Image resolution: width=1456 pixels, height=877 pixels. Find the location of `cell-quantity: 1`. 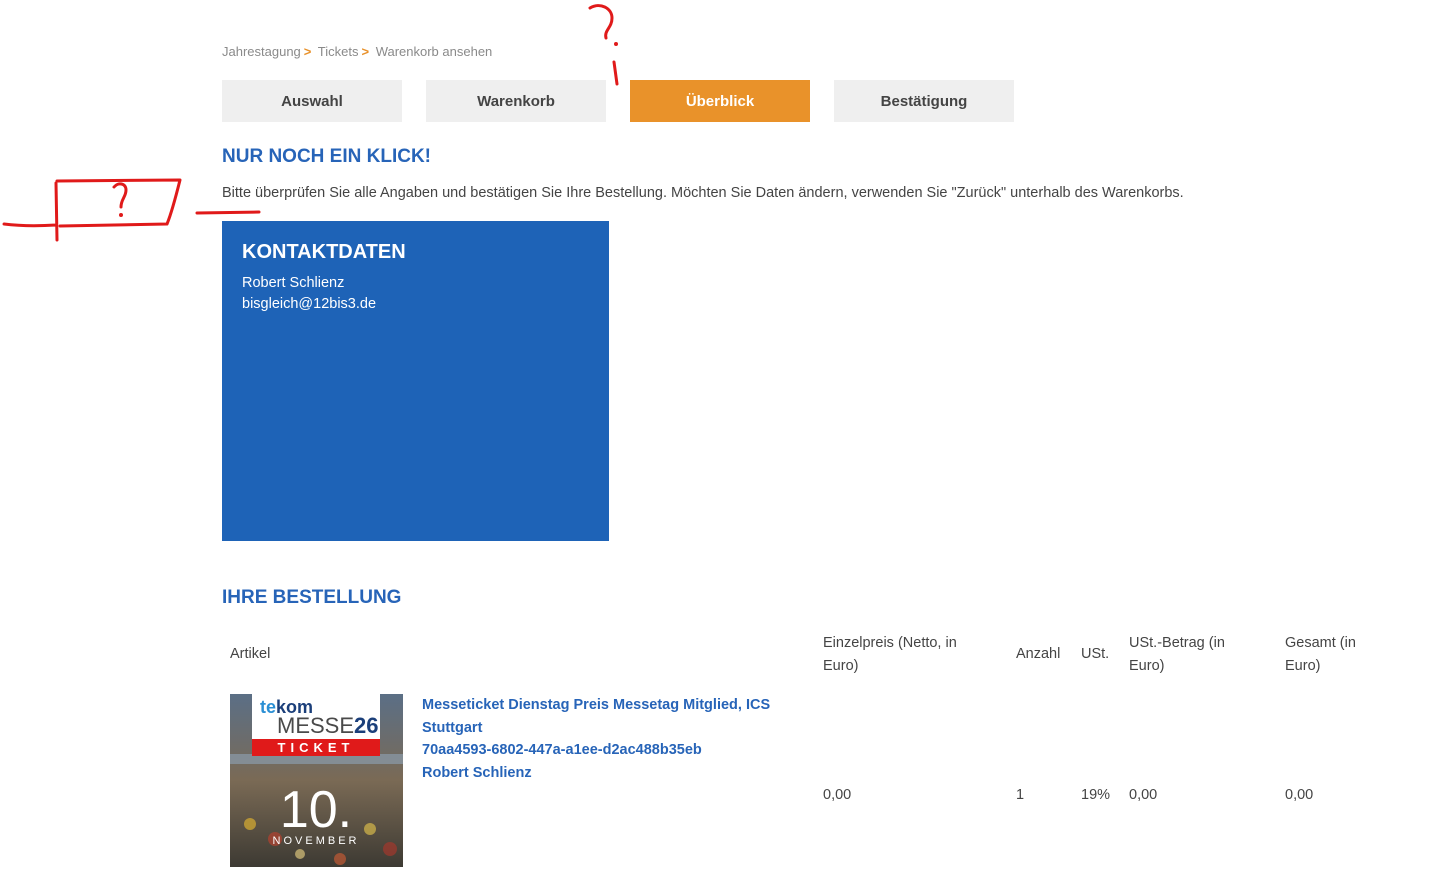

cell-quantity: 1 is located at coordinates (1020, 795).